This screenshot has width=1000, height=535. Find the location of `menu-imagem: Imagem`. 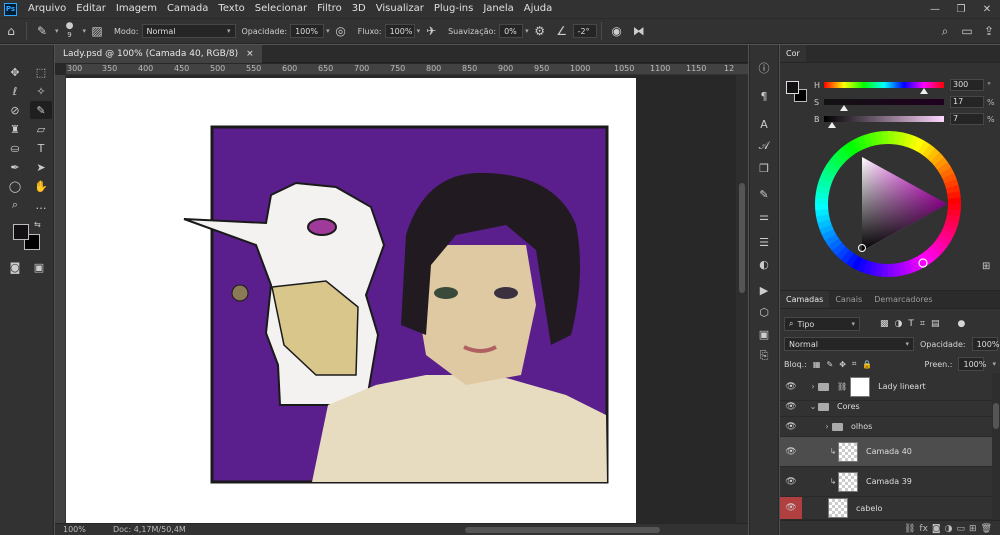

menu-imagem: Imagem is located at coordinates (136, 9).